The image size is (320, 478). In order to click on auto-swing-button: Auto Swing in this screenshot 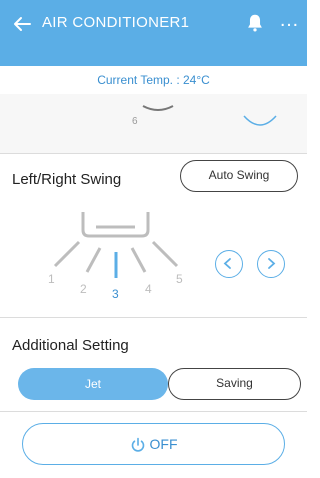, I will do `click(239, 176)`.